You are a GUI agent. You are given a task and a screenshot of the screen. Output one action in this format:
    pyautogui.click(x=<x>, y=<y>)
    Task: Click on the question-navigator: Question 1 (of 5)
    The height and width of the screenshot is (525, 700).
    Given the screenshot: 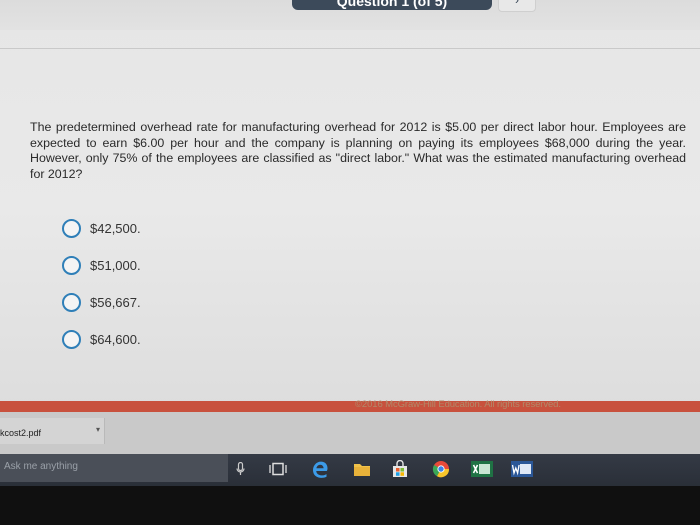 What is the action you would take?
    pyautogui.click(x=392, y=5)
    